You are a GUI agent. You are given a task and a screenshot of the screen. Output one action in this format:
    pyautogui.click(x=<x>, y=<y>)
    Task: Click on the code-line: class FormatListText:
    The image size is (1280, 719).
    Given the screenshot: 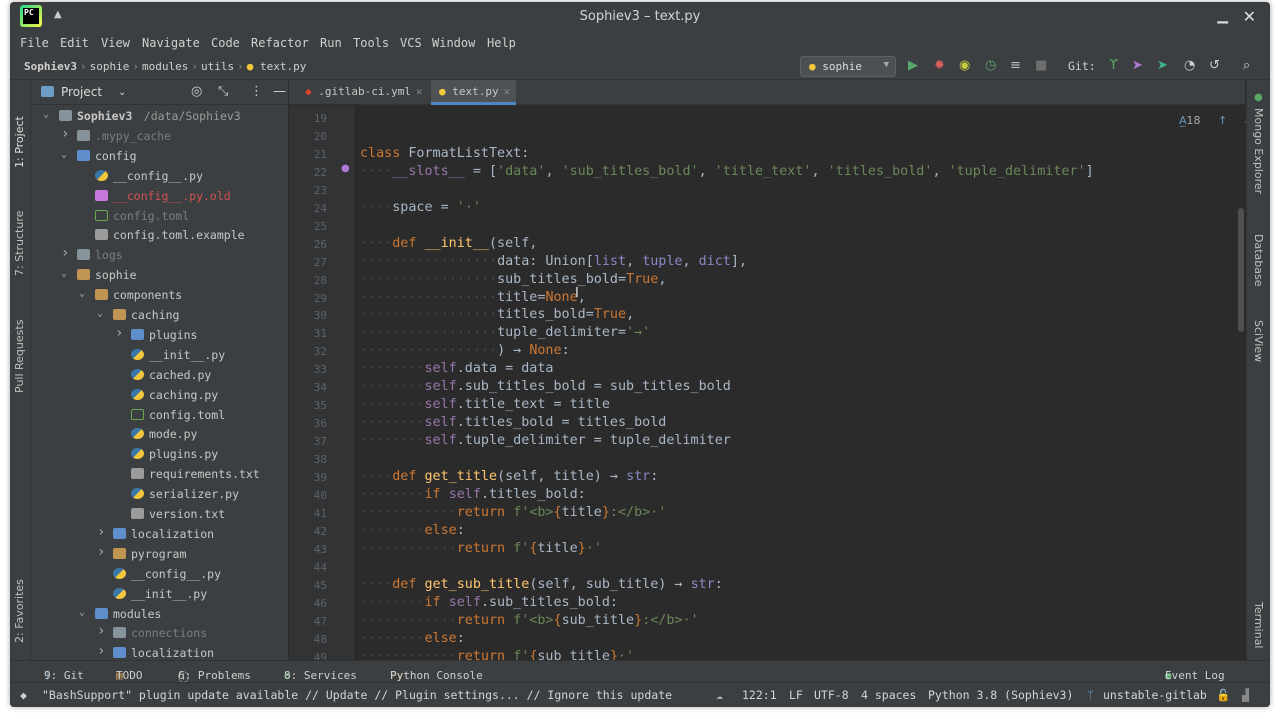 What is the action you would take?
    pyautogui.click(x=444, y=153)
    